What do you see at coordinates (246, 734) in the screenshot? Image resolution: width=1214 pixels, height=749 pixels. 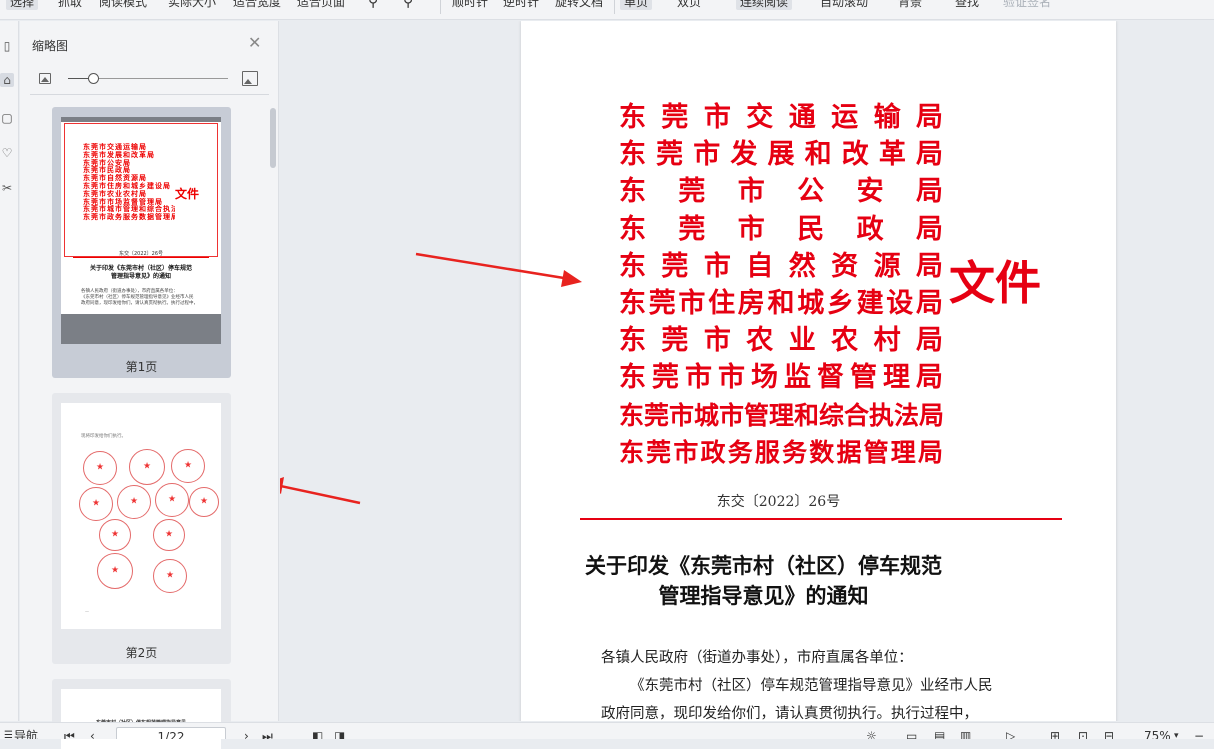 I see `next-page-icon: ›` at bounding box center [246, 734].